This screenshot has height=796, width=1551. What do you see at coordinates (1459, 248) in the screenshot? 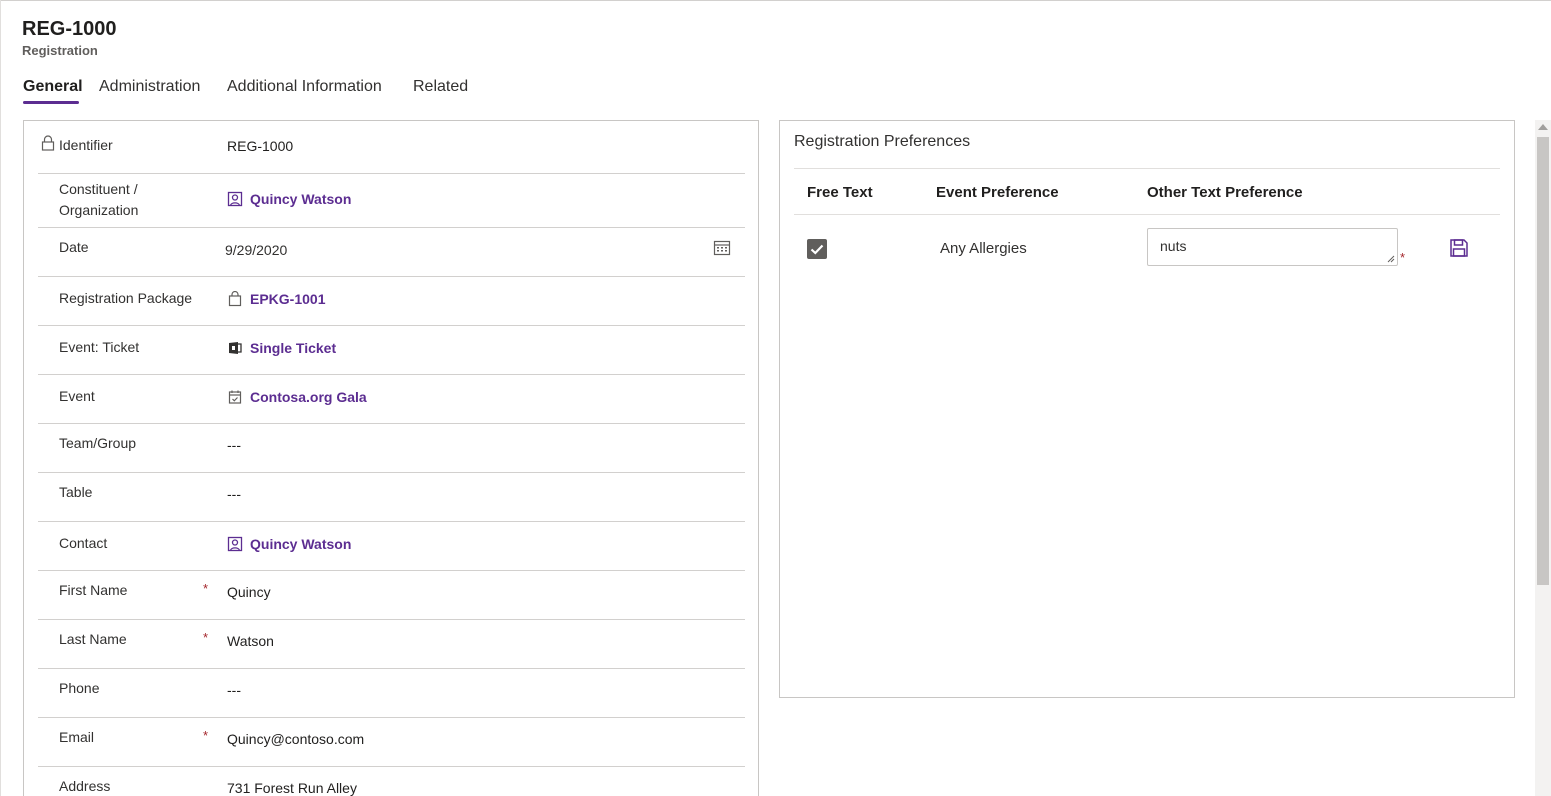
I see `save-icon` at bounding box center [1459, 248].